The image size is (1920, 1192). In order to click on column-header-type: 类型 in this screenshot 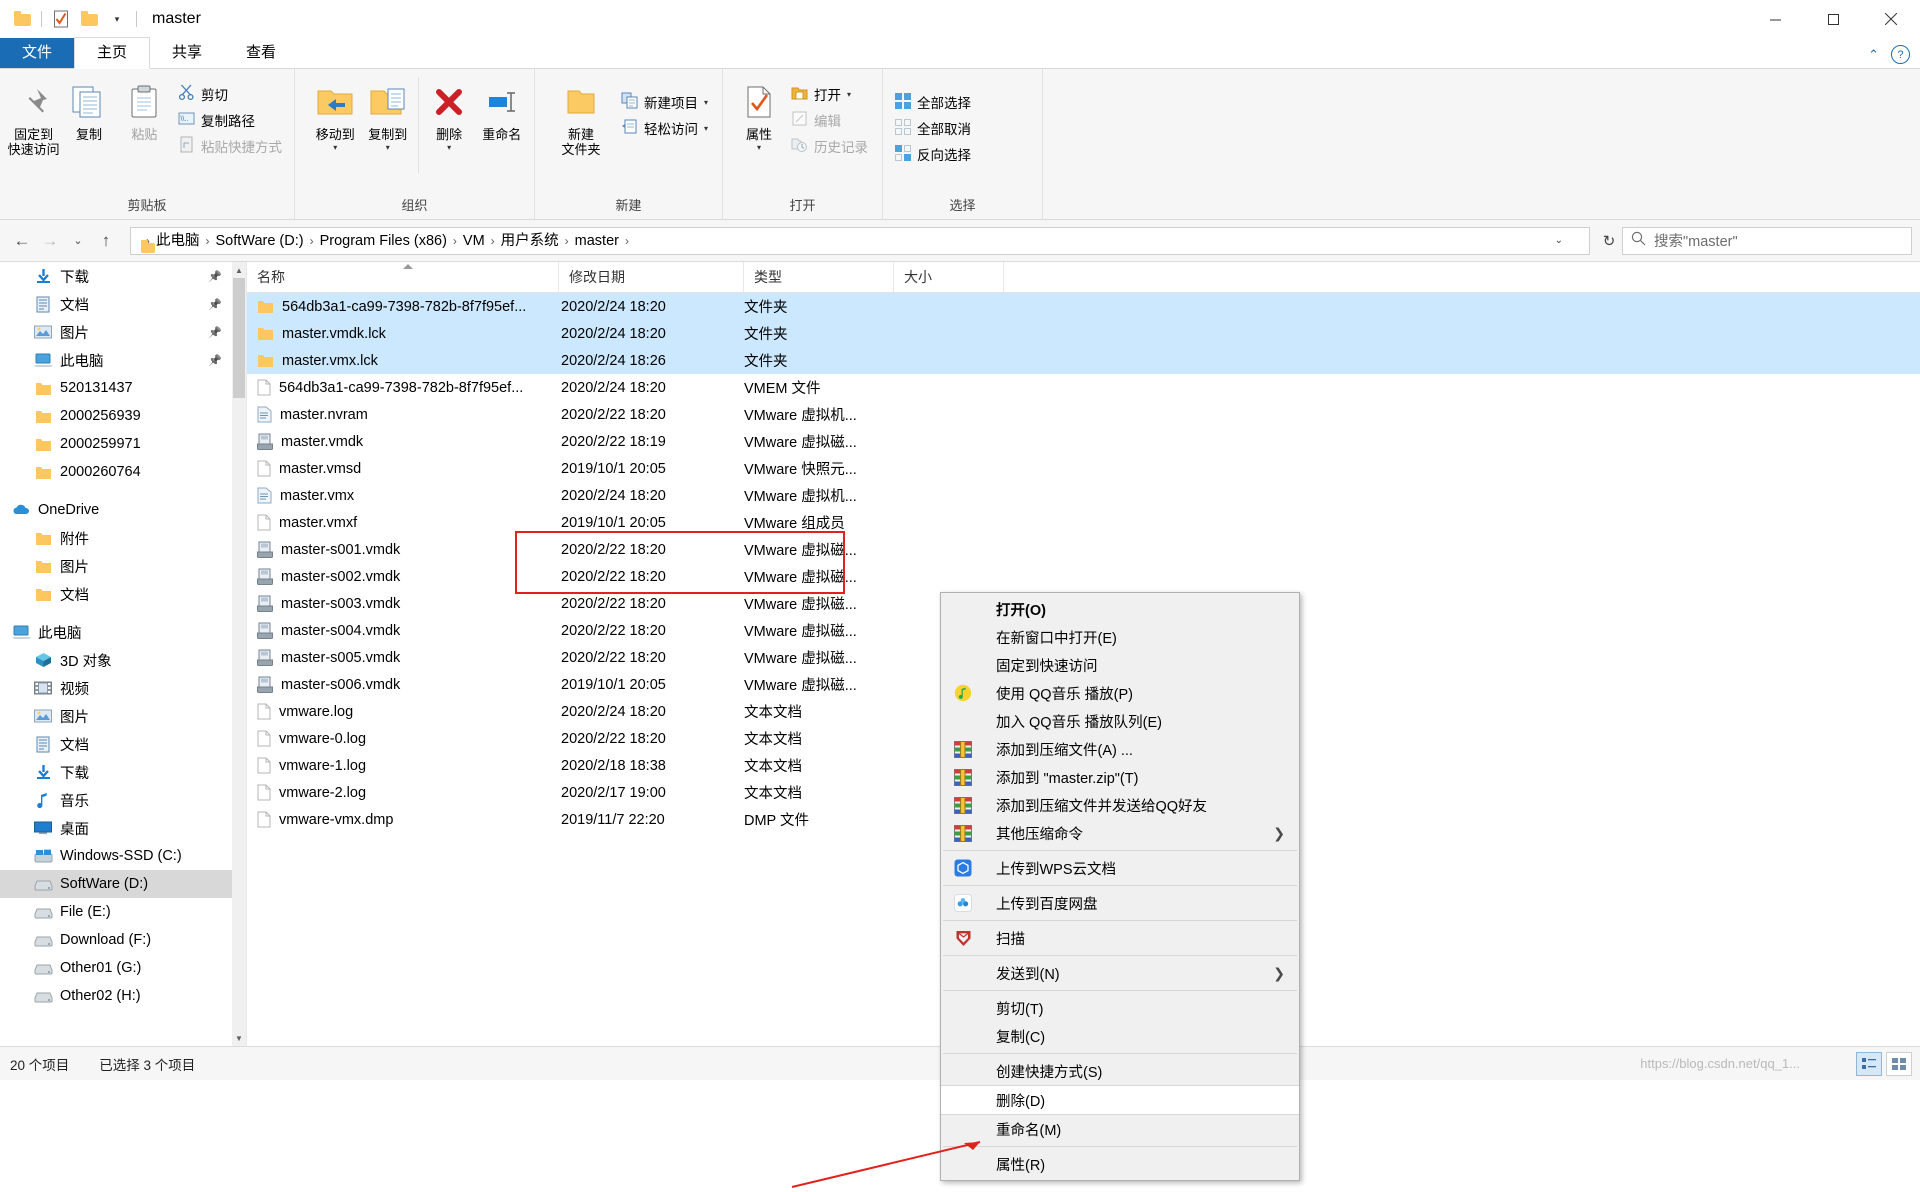, I will do `click(819, 277)`.